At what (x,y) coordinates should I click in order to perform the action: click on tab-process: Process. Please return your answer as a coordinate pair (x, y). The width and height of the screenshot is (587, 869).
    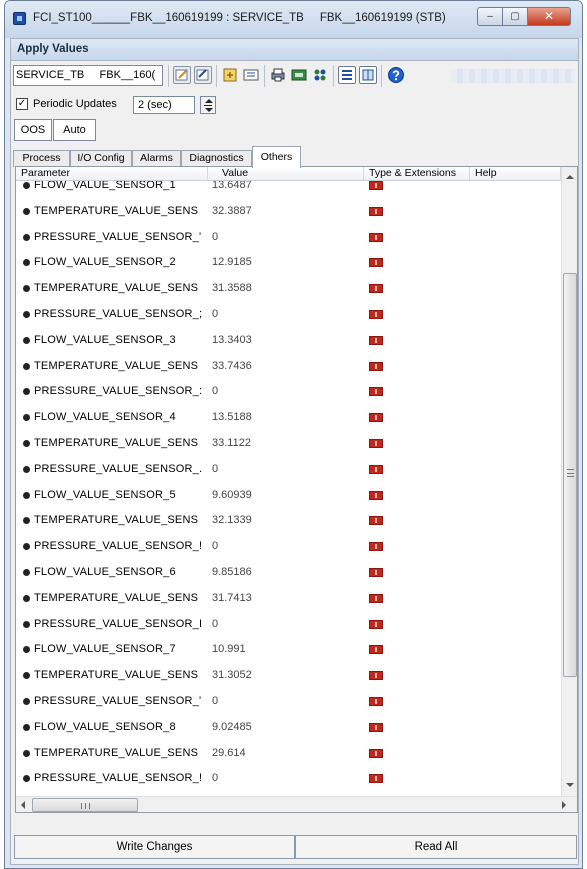
    Looking at the image, I should click on (41, 158).